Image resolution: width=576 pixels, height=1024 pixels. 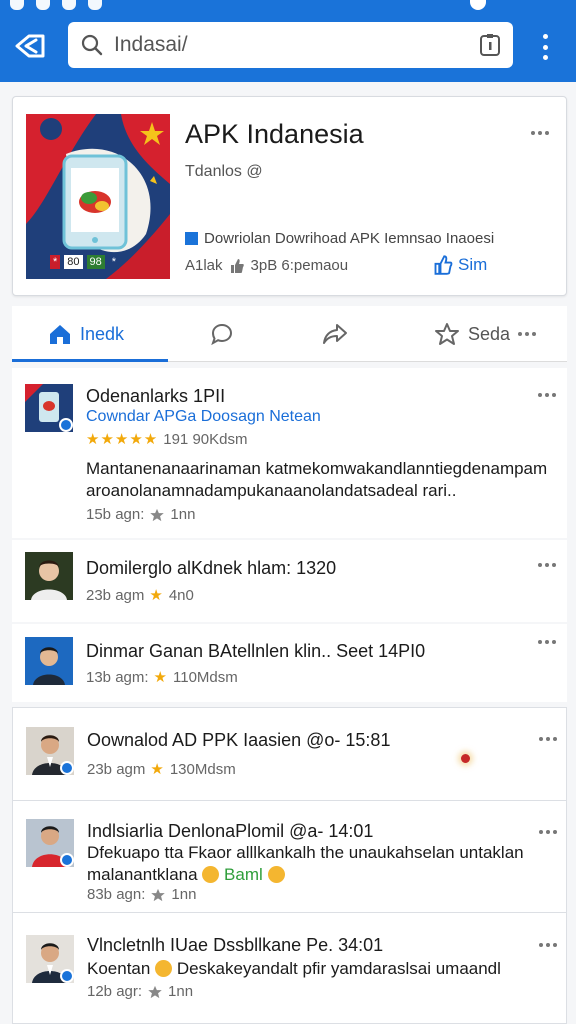 I want to click on top-app-bar, so click(x=288, y=41).